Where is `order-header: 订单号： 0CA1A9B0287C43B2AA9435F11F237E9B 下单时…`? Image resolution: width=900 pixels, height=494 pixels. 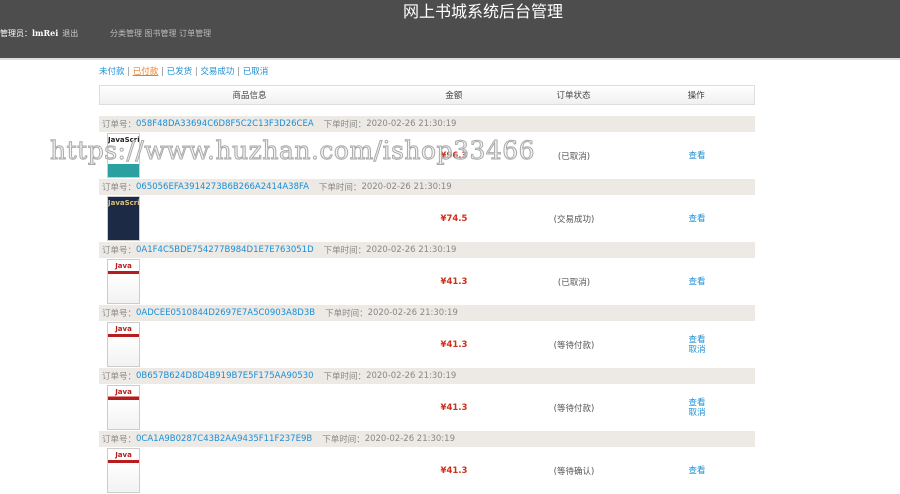
order-header: 订单号： 0CA1A9B0287C43B2AA9435F11F237E9B 下单时… is located at coordinates (427, 439).